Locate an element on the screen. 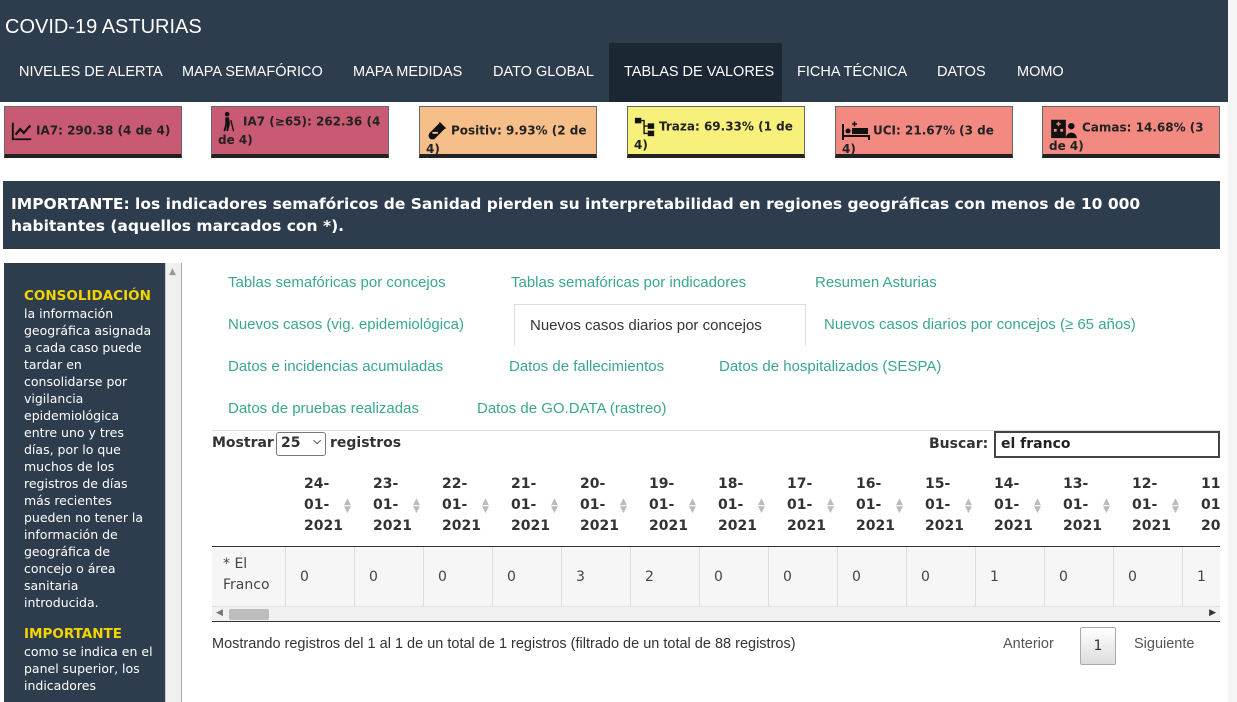 This screenshot has width=1237, height=702. nav-mapa-medidas: MAPA MEDIDAS is located at coordinates (407, 72).